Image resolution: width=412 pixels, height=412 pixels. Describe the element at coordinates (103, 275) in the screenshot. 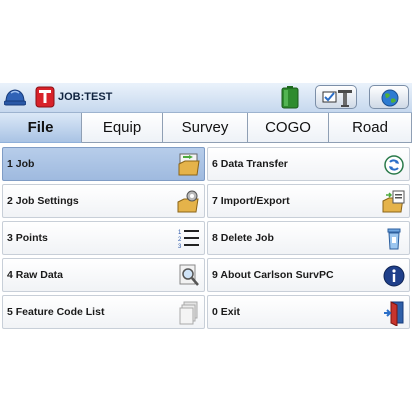

I see `menu-item-raw-data: 4 Raw Data` at that location.